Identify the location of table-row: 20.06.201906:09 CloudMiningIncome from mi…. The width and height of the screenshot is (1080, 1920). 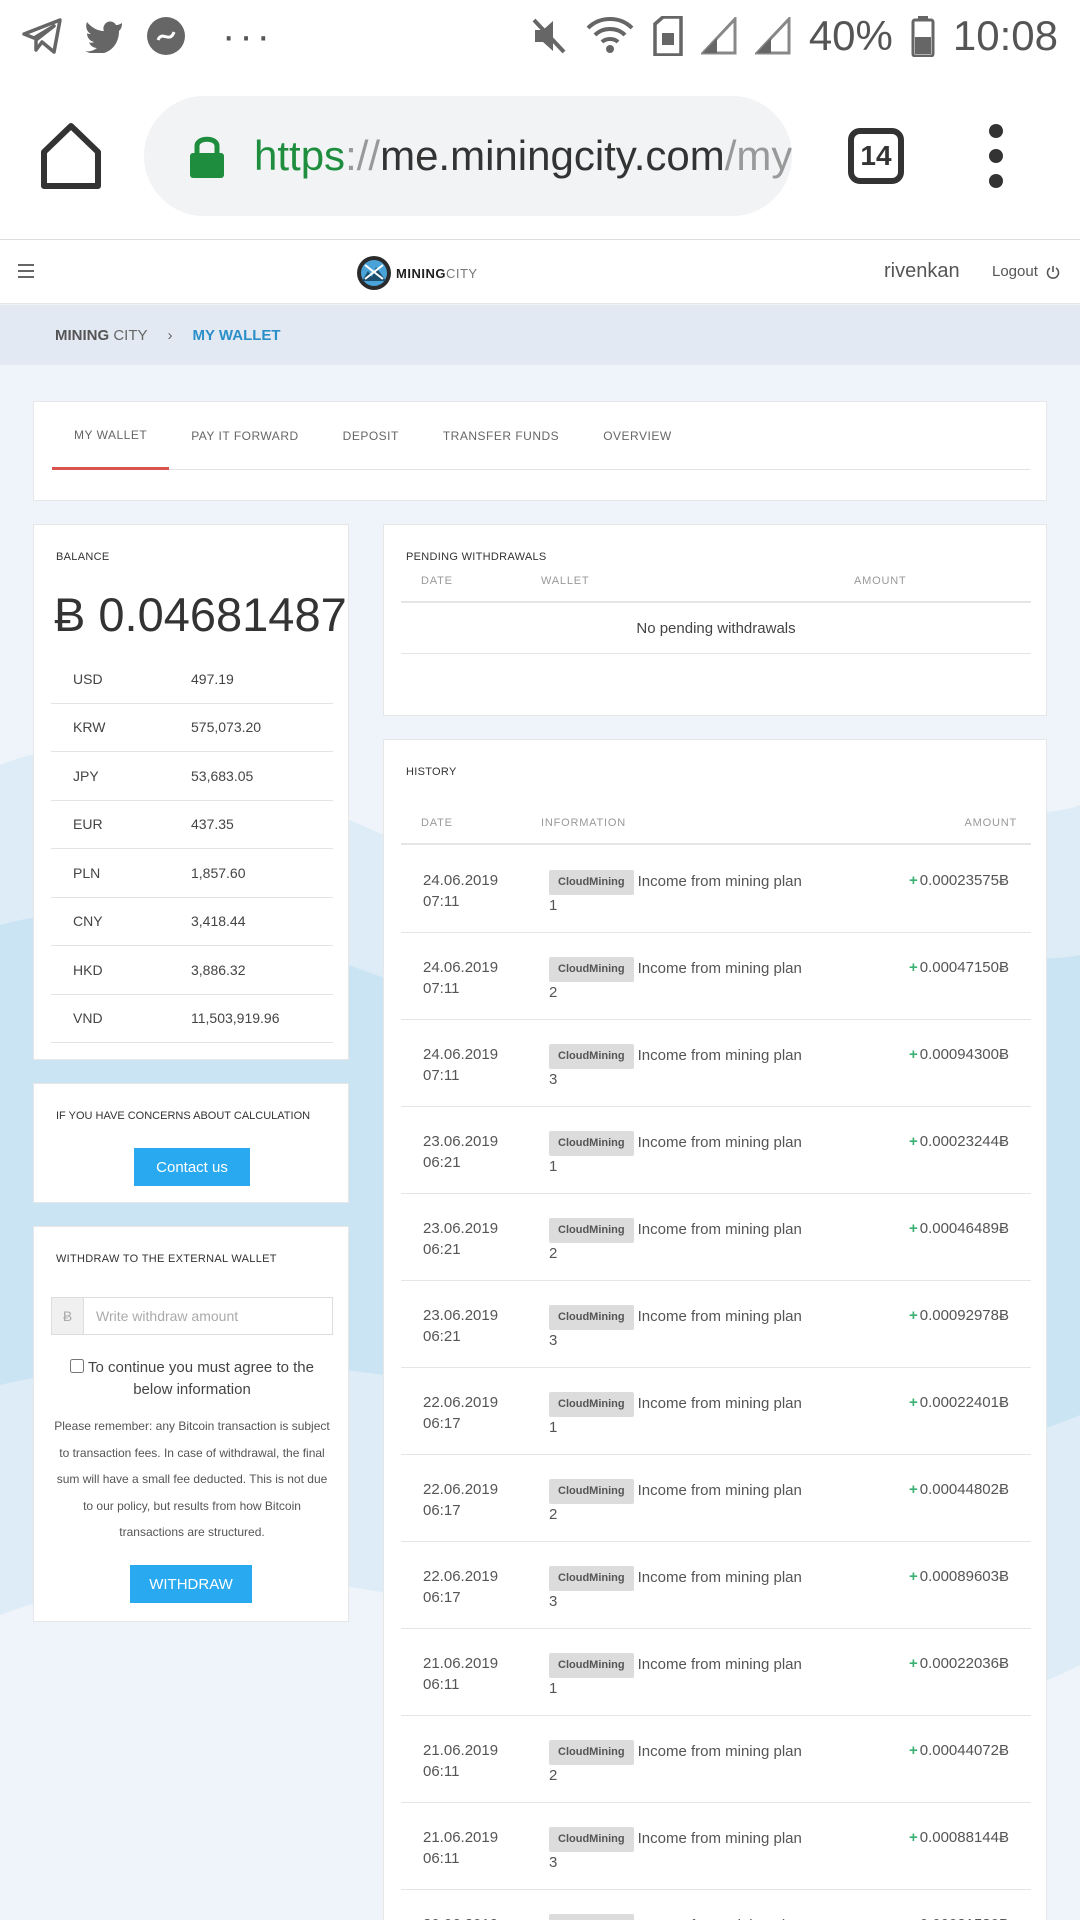
(716, 1905).